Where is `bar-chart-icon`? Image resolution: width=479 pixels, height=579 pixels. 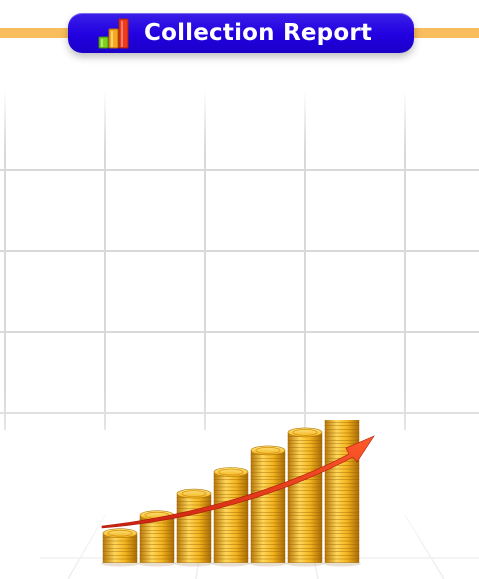
bar-chart-icon is located at coordinates (113, 33).